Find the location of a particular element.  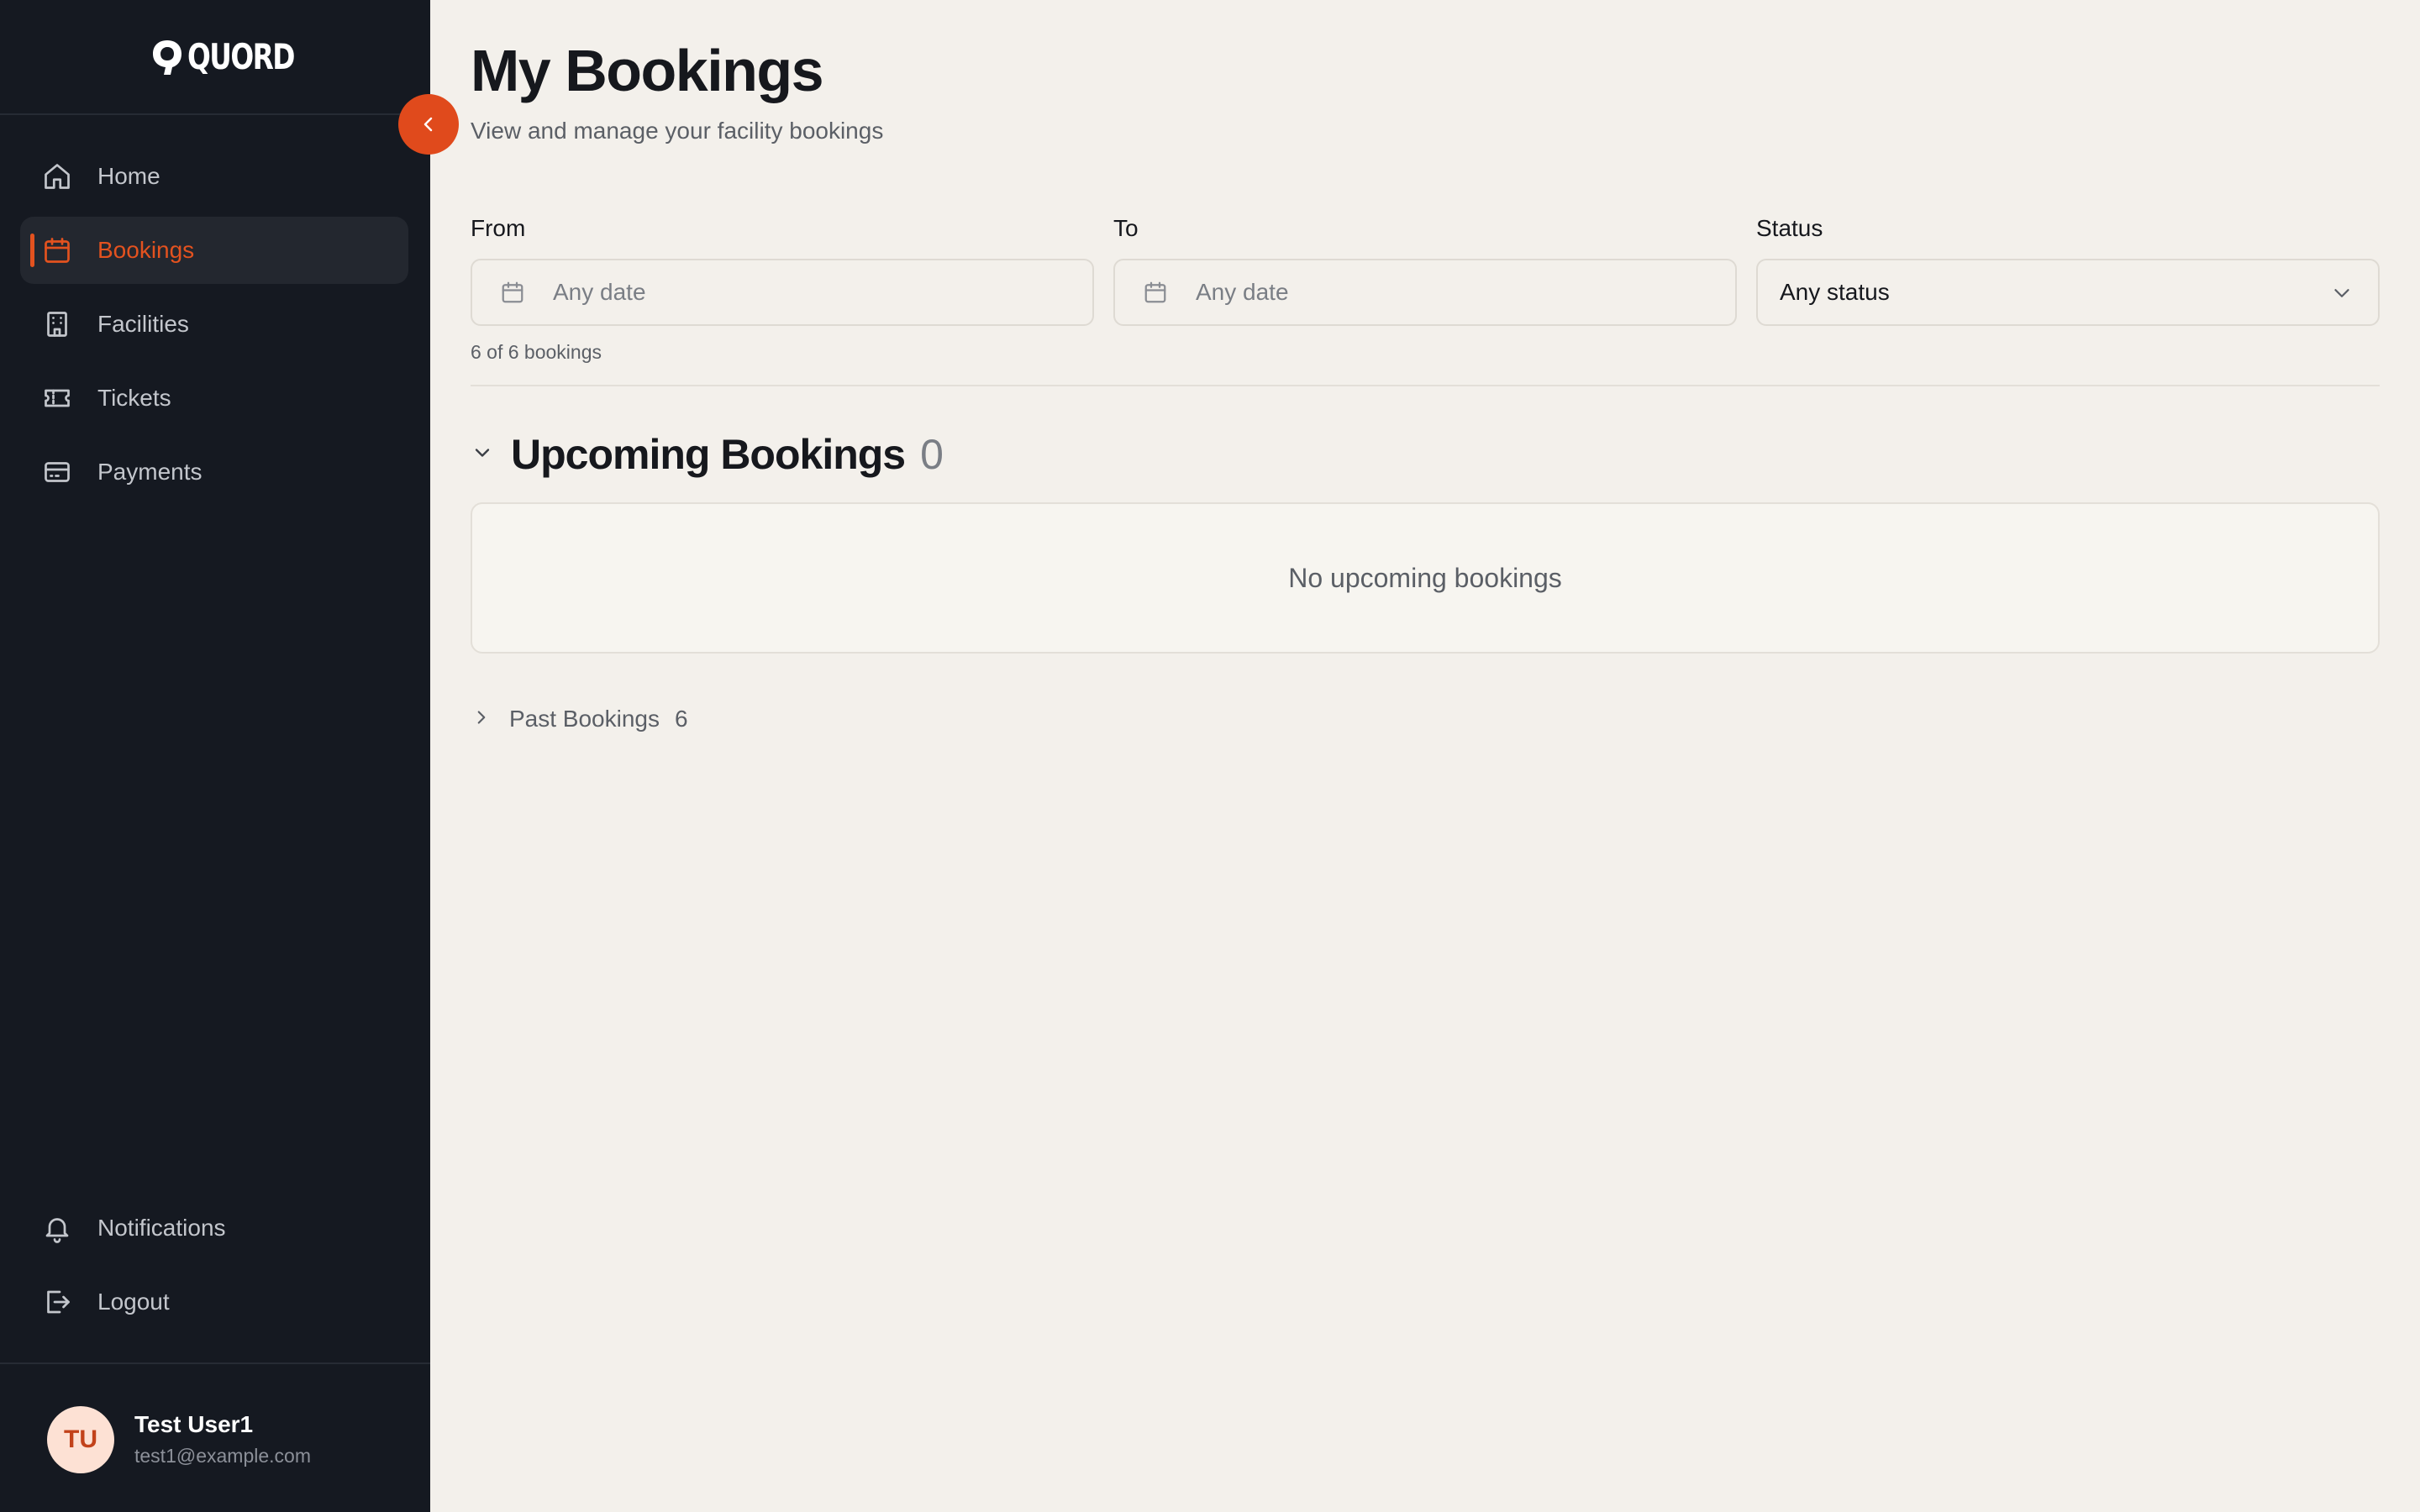

sidebar-item-logout: Logout is located at coordinates (214, 1302).